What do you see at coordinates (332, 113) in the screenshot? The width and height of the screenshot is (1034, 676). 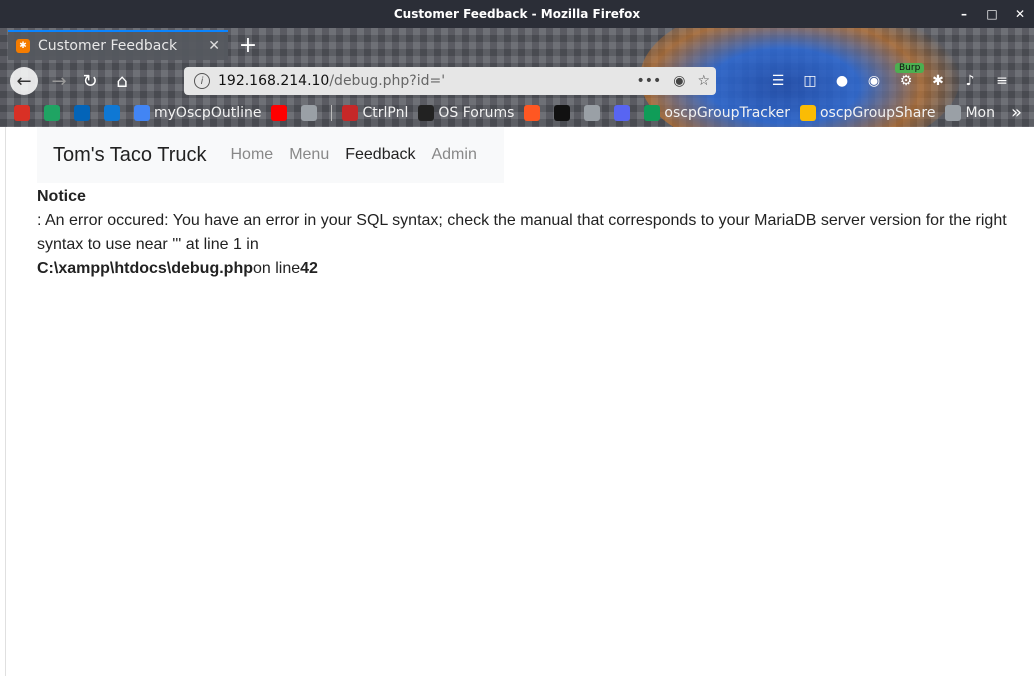 I see `bookmark-separator` at bounding box center [332, 113].